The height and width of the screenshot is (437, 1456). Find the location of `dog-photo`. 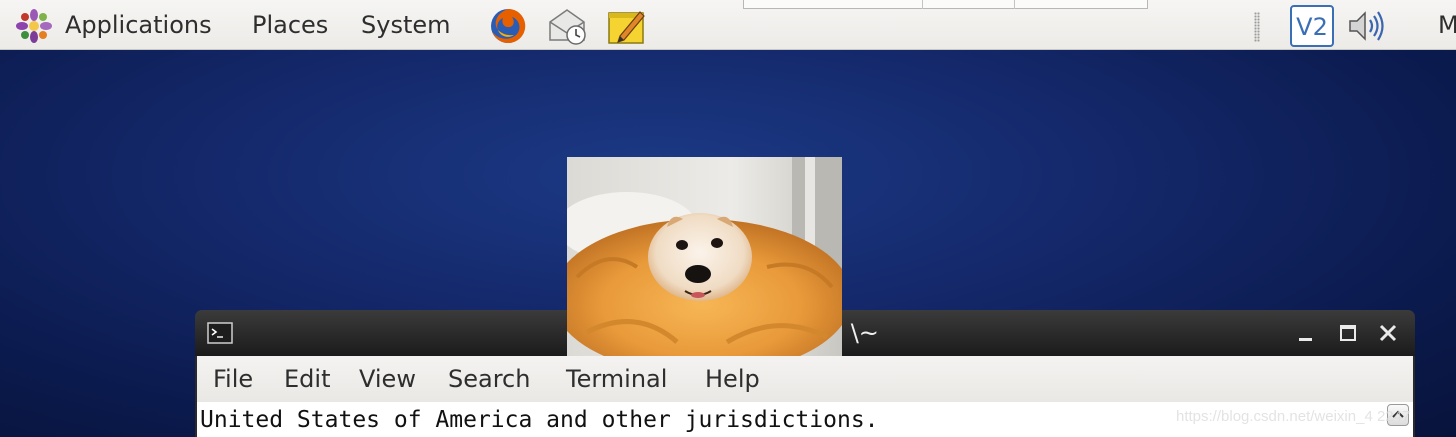

dog-photo is located at coordinates (704, 256).